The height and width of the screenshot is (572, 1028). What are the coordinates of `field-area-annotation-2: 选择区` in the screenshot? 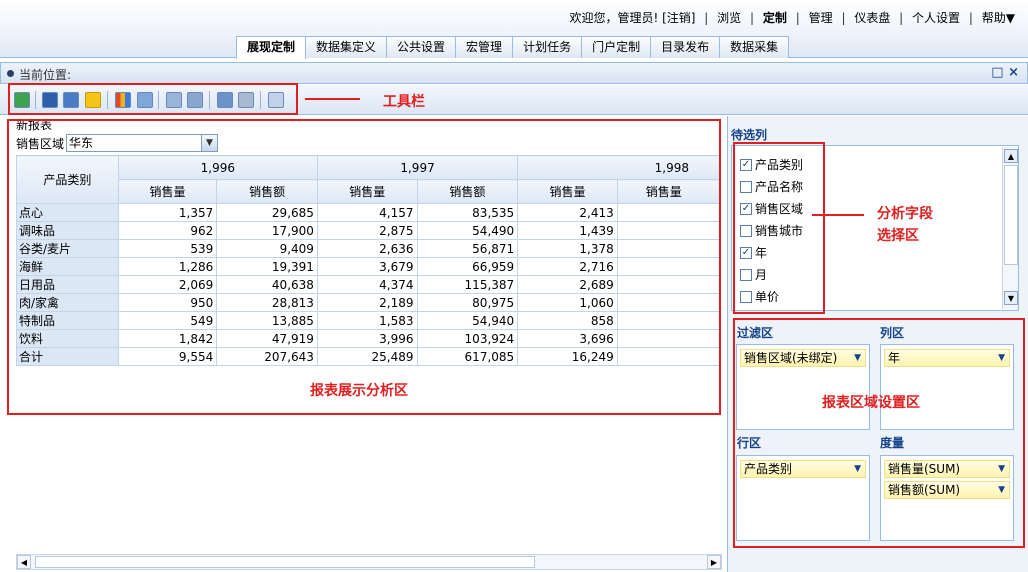 It's located at (898, 236).